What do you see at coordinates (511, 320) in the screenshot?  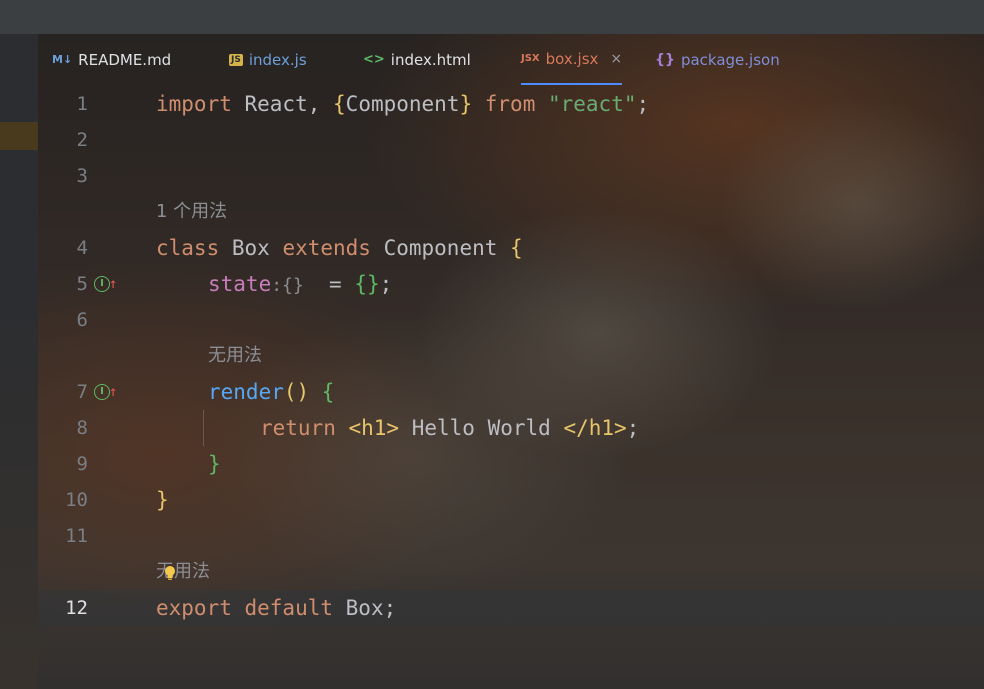 I see `code-line-6: 6` at bounding box center [511, 320].